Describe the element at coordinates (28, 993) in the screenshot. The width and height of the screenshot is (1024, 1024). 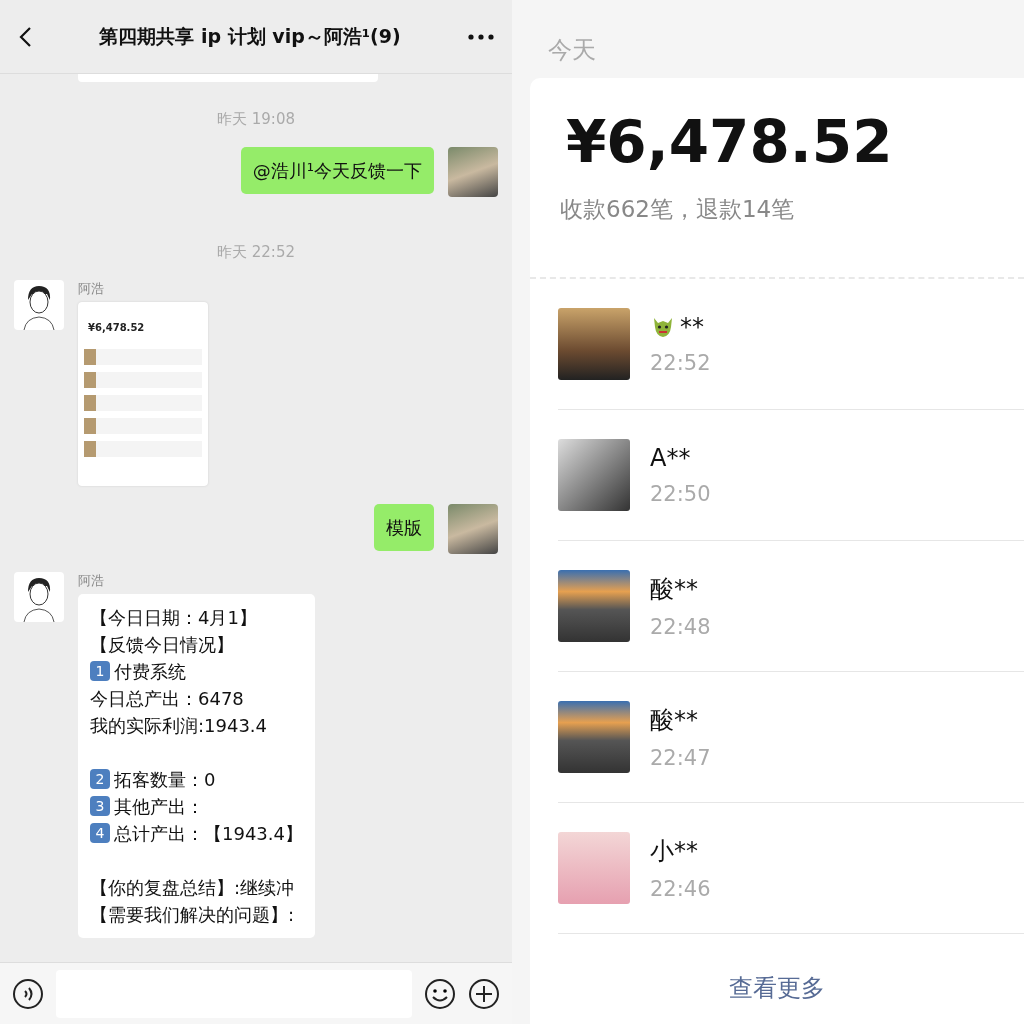
I see `voice-icon` at that location.